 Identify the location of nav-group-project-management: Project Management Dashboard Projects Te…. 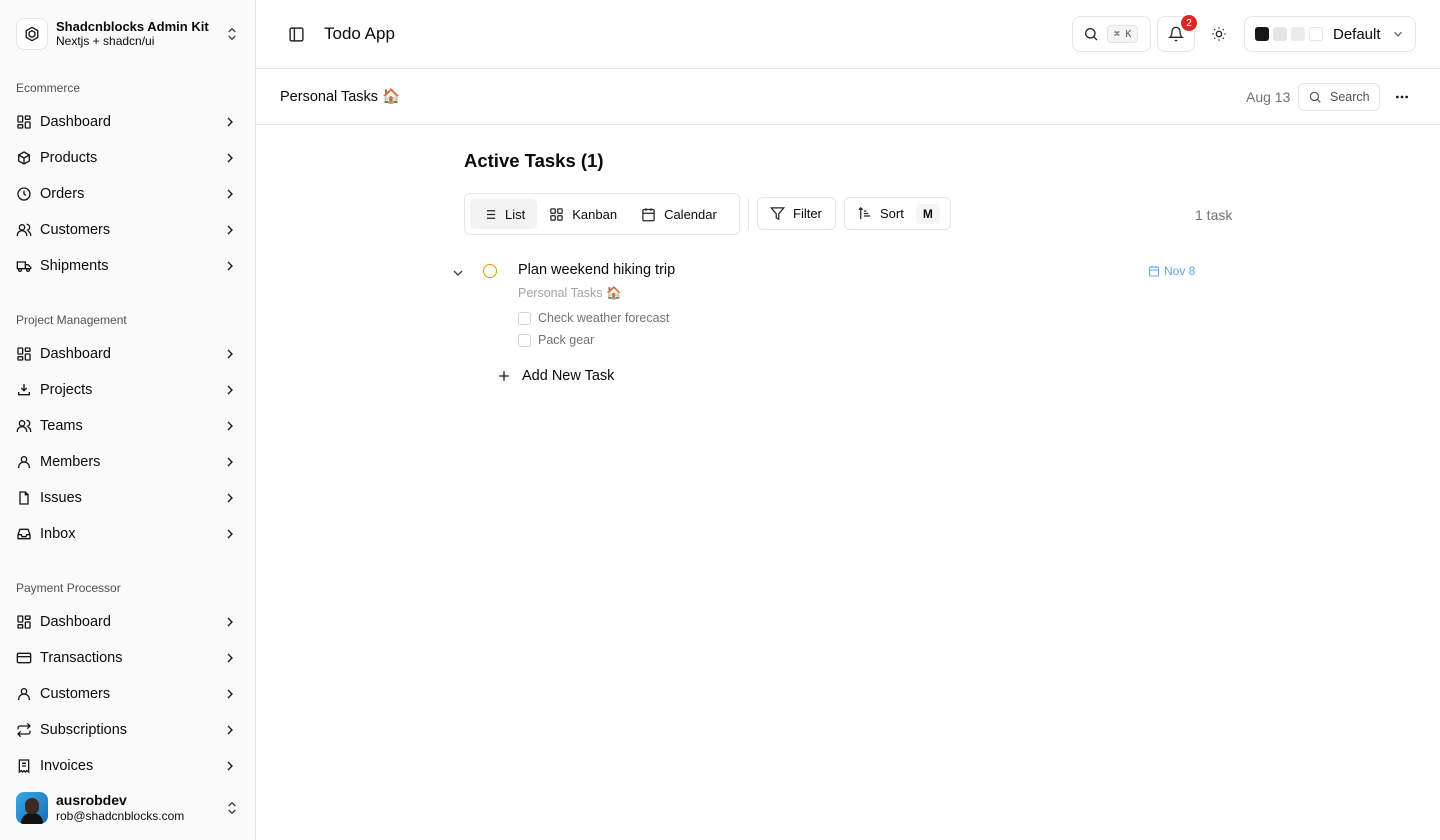
(128, 428).